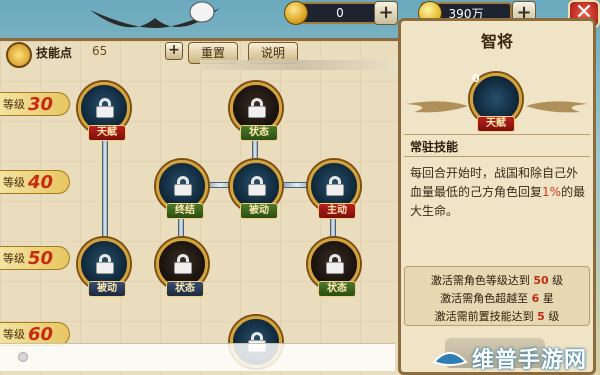  What do you see at coordinates (496, 124) in the screenshot?
I see `selected-skill-type: 天赋` at bounding box center [496, 124].